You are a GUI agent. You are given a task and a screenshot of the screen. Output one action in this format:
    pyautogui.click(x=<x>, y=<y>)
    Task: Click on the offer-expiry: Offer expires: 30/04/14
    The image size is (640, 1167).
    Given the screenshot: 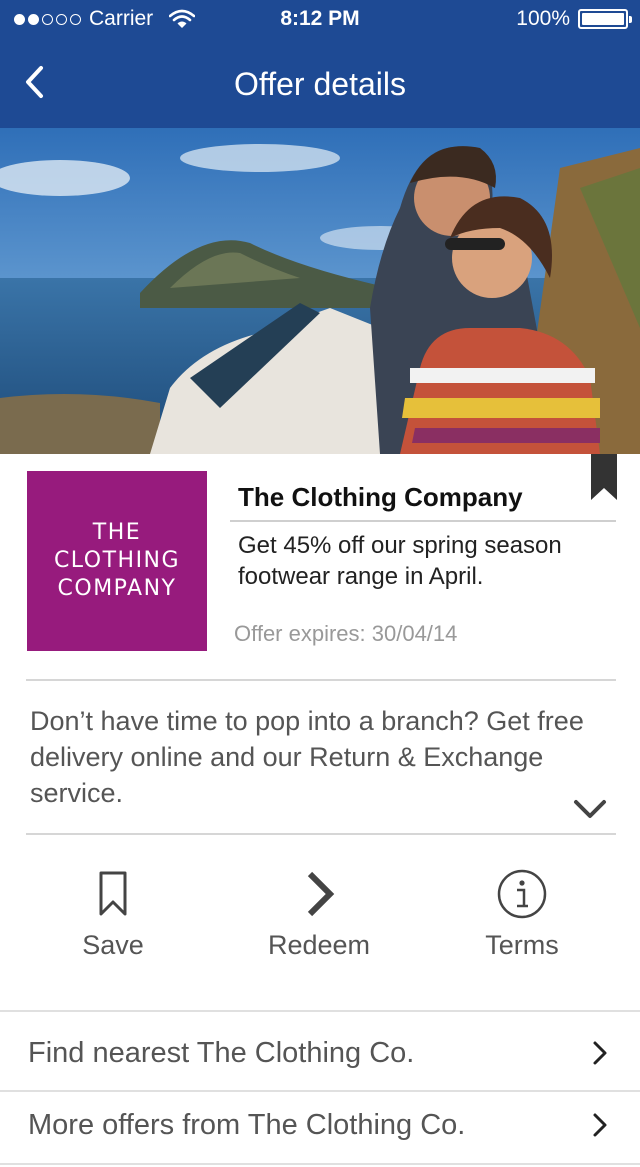 What is the action you would take?
    pyautogui.click(x=346, y=633)
    